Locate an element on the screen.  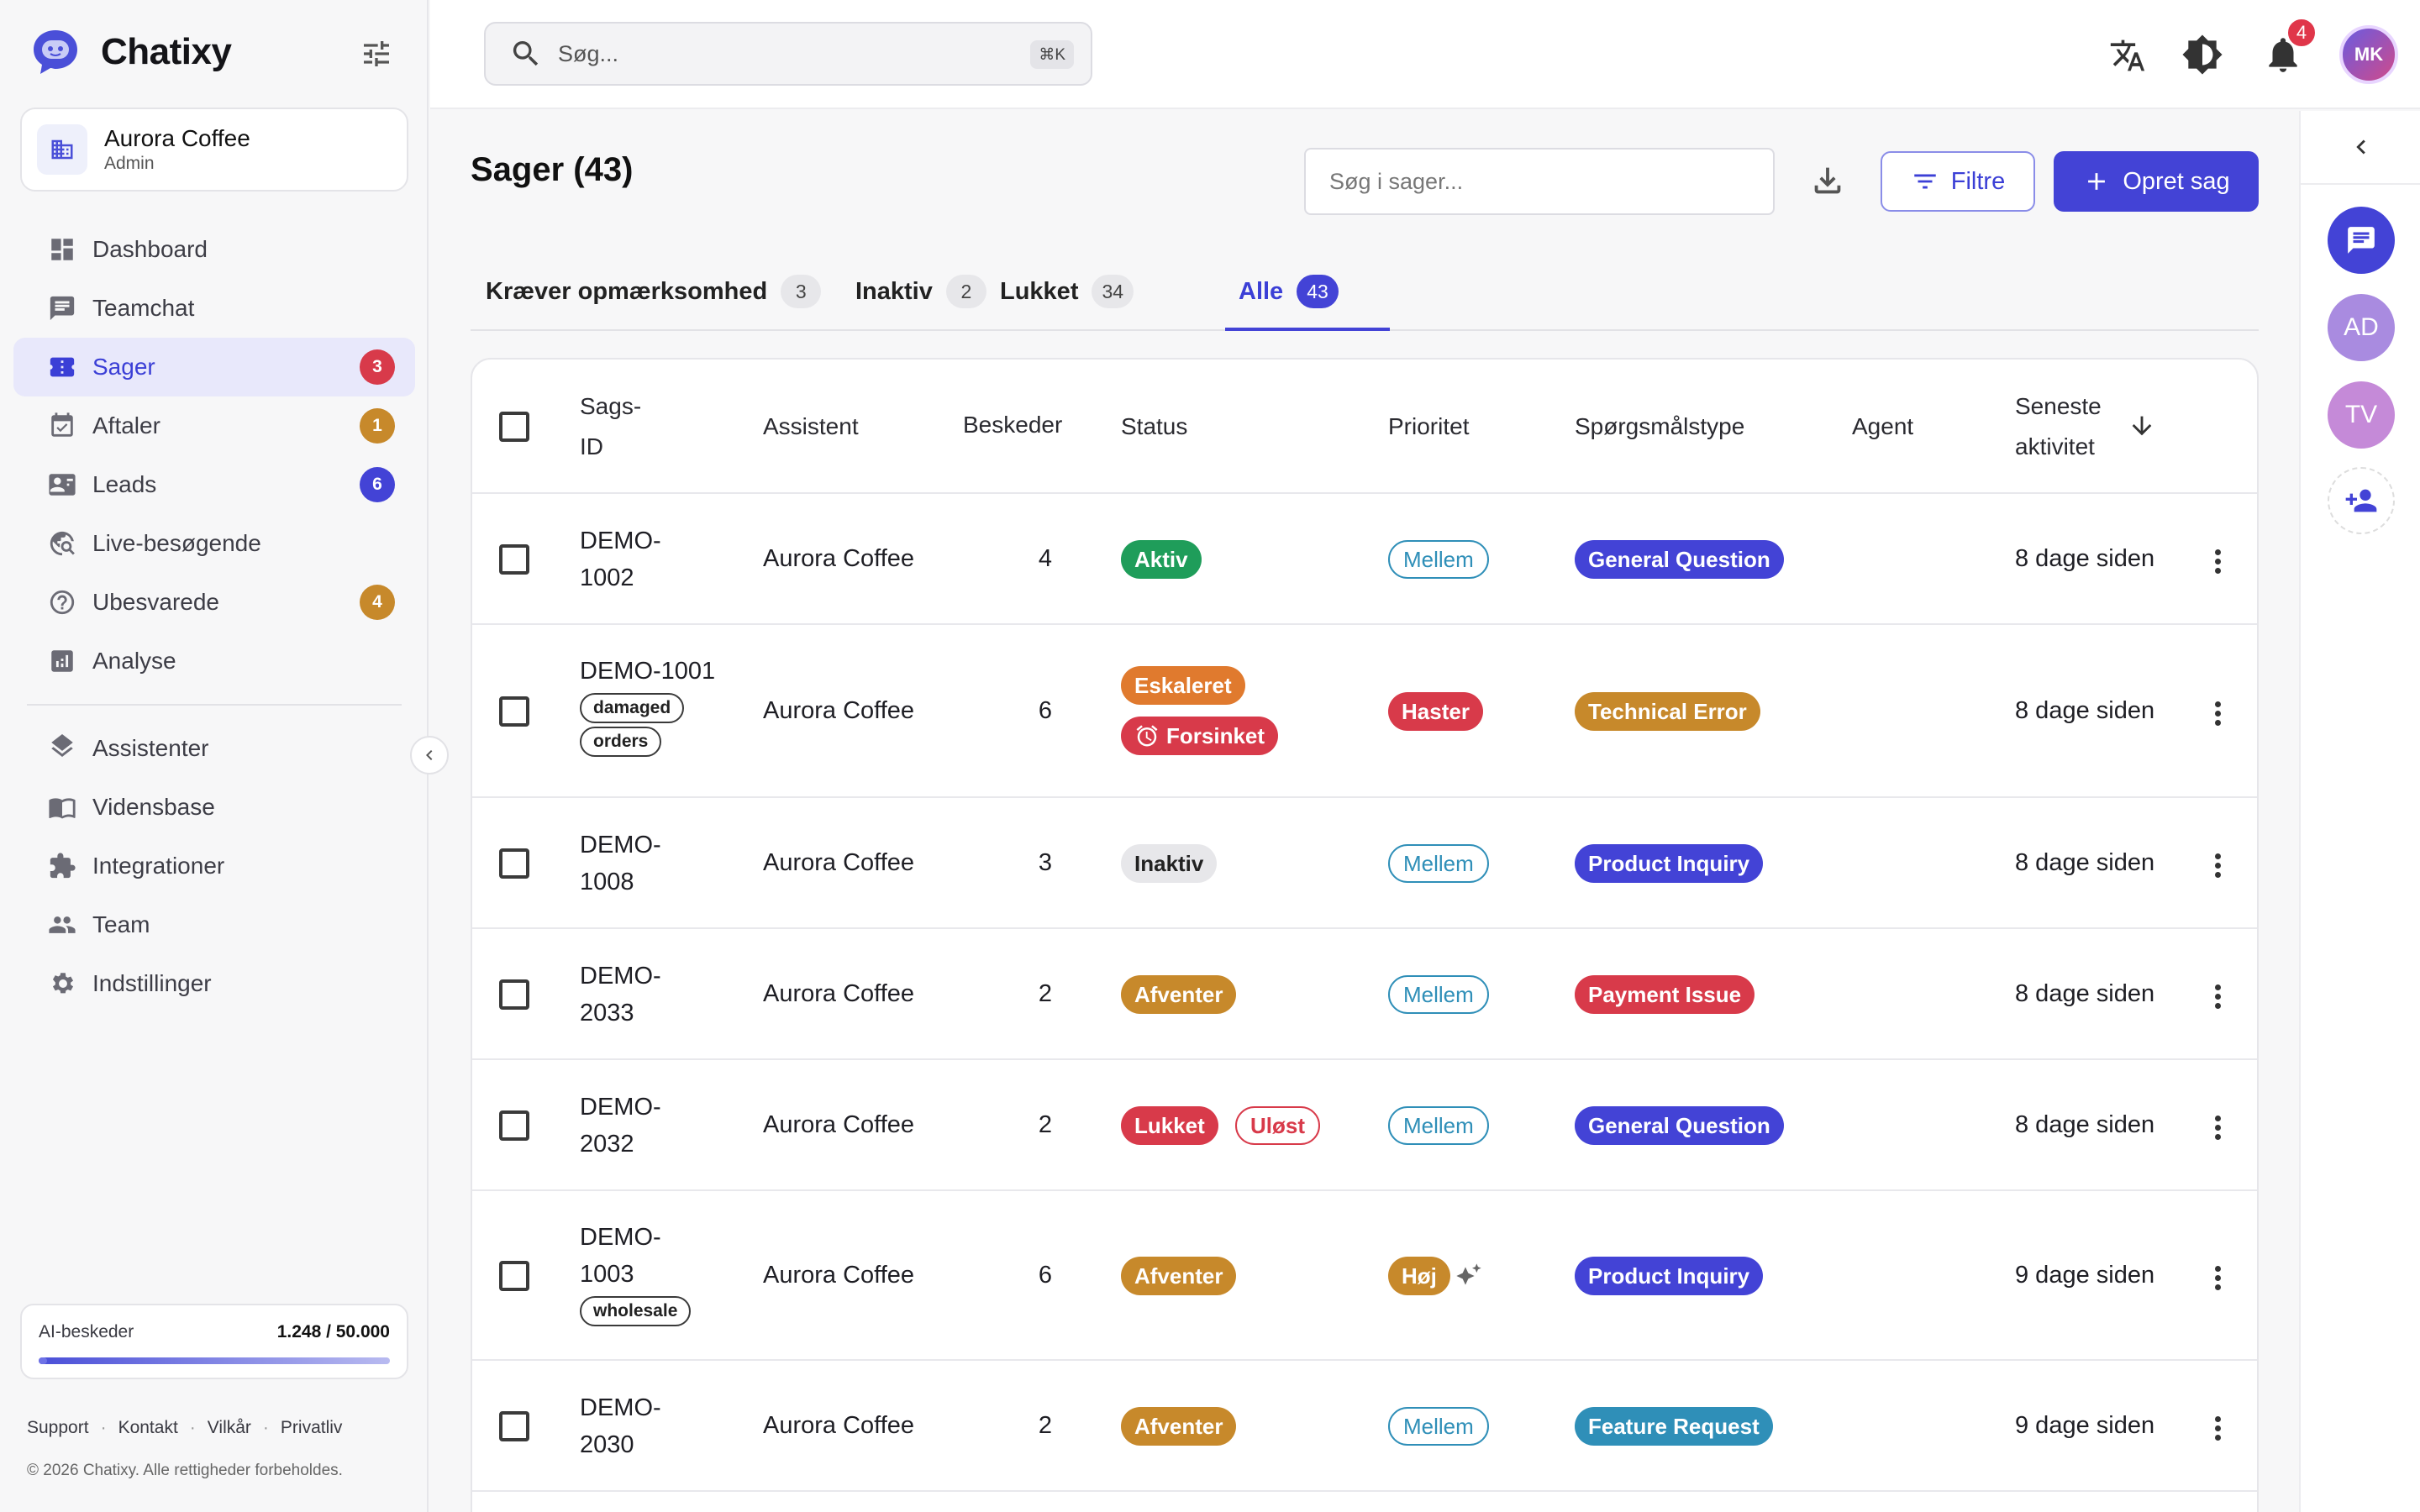
case-id: DEMO- 1003 wholesale is located at coordinates (636, 1272).